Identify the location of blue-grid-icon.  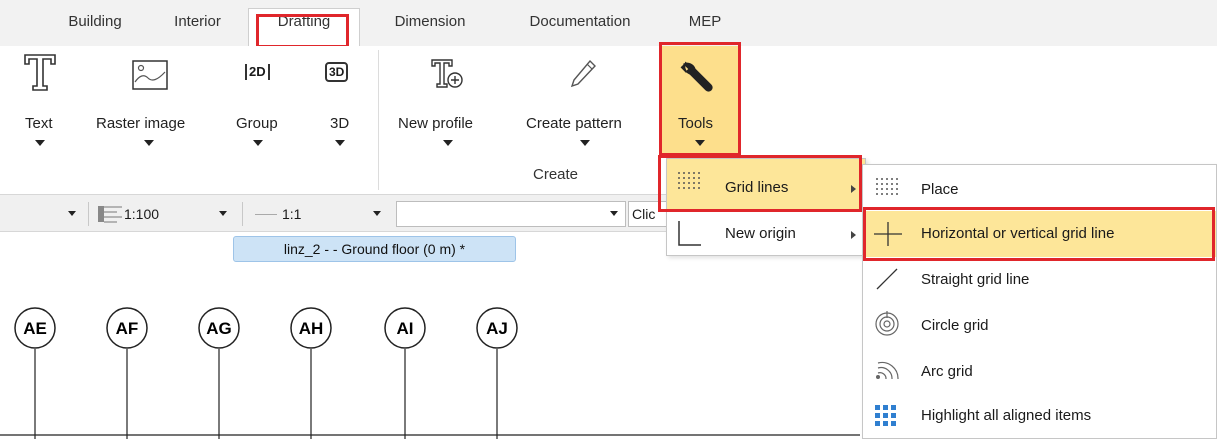
(885, 415).